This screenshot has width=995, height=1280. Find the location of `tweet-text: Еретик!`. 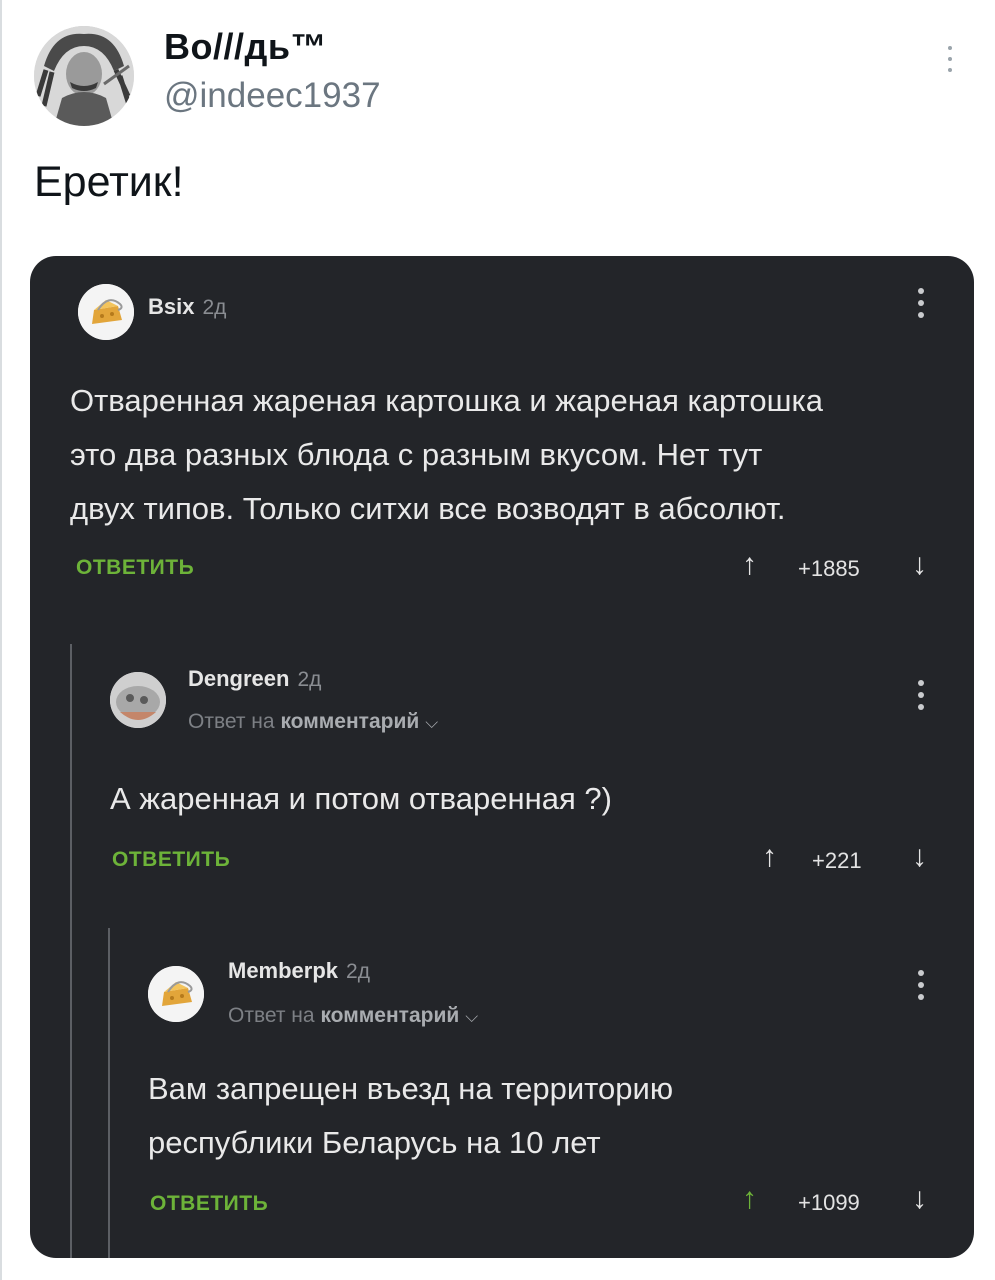

tweet-text: Еретик! is located at coordinates (109, 182).